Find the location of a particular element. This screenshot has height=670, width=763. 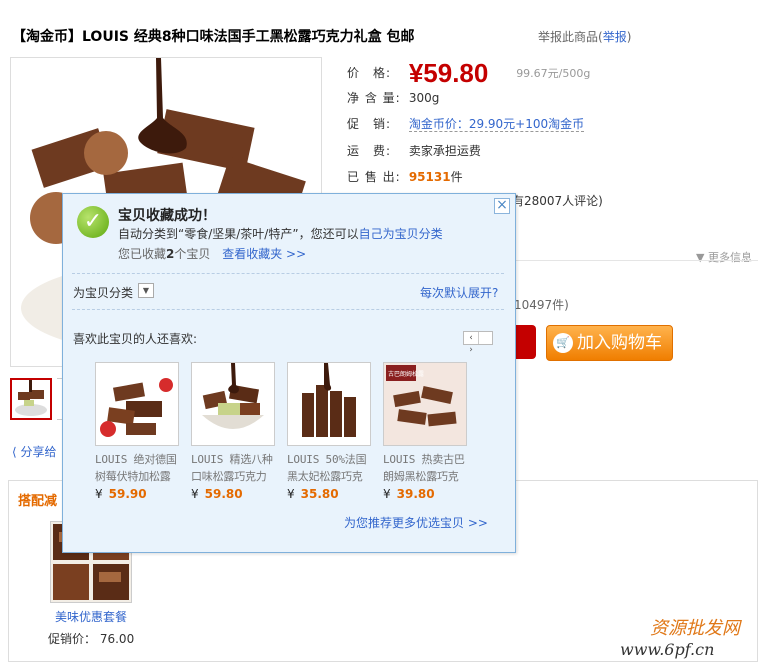

next-page-button: › is located at coordinates (471, 350).